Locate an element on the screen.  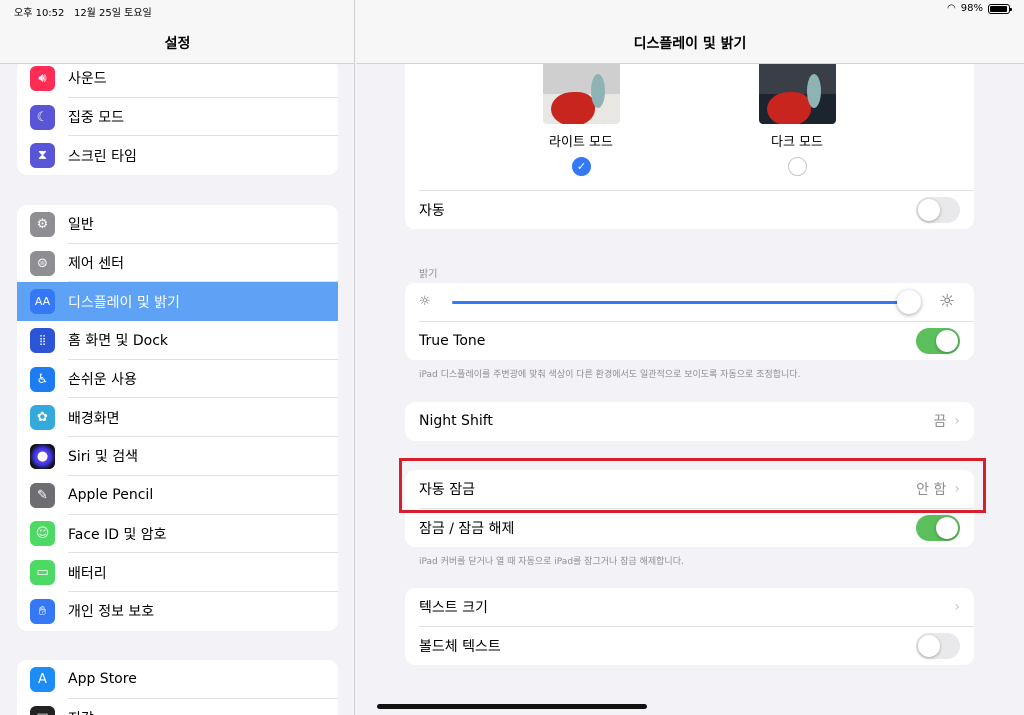
status-right: ◠ 98% is located at coordinates (979, 8).